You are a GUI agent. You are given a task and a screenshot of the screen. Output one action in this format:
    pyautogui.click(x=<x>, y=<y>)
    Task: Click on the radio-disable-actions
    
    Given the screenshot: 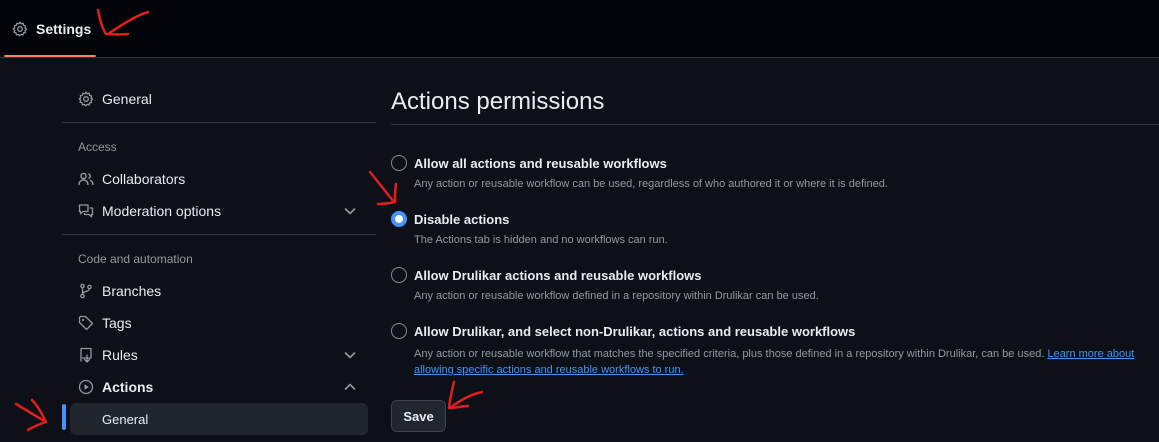 What is the action you would take?
    pyautogui.click(x=399, y=219)
    